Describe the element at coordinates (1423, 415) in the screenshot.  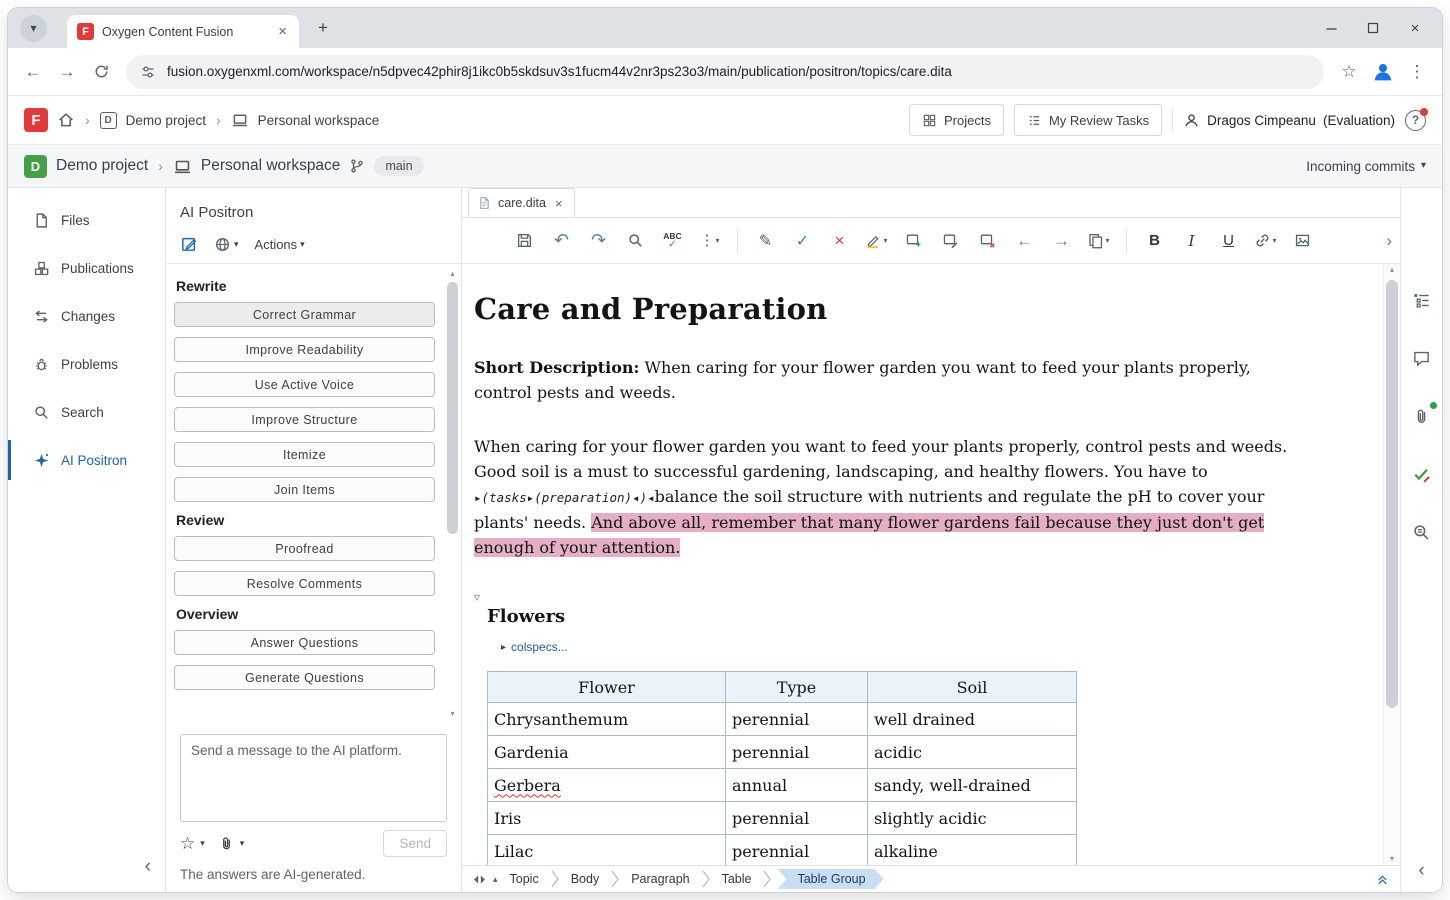
I see `attachments-panel-button` at that location.